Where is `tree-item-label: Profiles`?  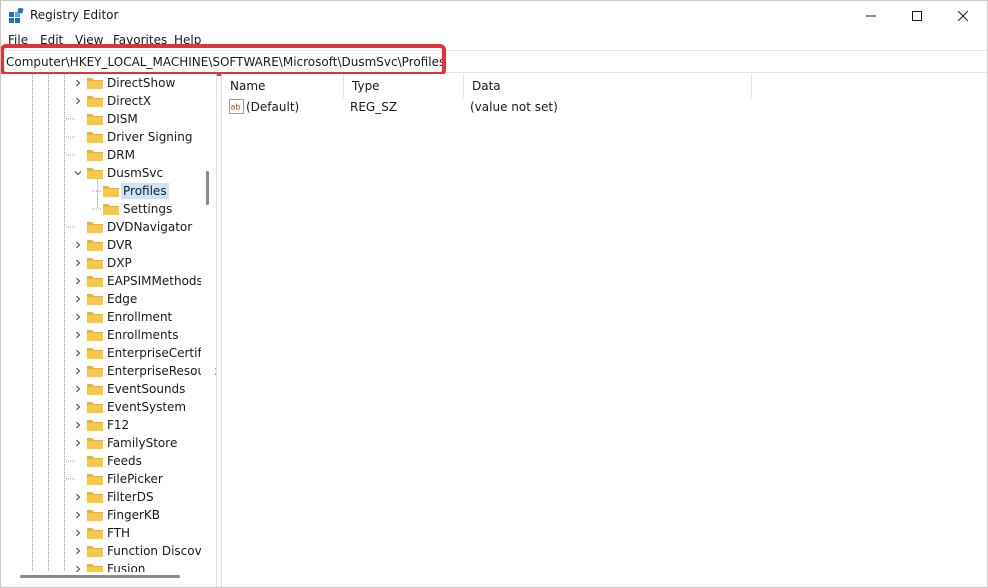
tree-item-label: Profiles is located at coordinates (145, 191).